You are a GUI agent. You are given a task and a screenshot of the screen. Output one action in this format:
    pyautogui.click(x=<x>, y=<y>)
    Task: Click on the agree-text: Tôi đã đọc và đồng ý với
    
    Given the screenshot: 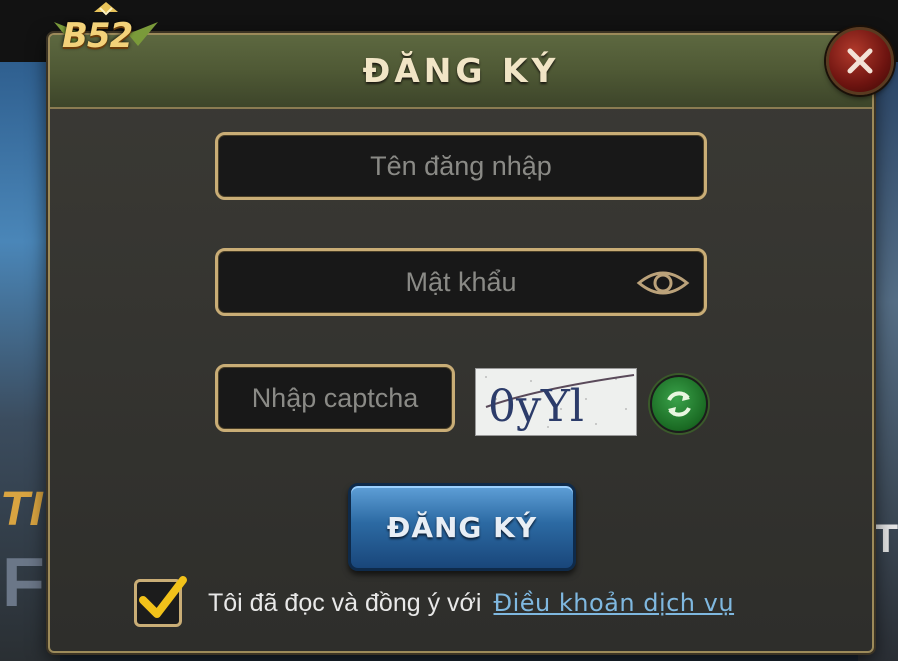 What is the action you would take?
    pyautogui.click(x=345, y=602)
    